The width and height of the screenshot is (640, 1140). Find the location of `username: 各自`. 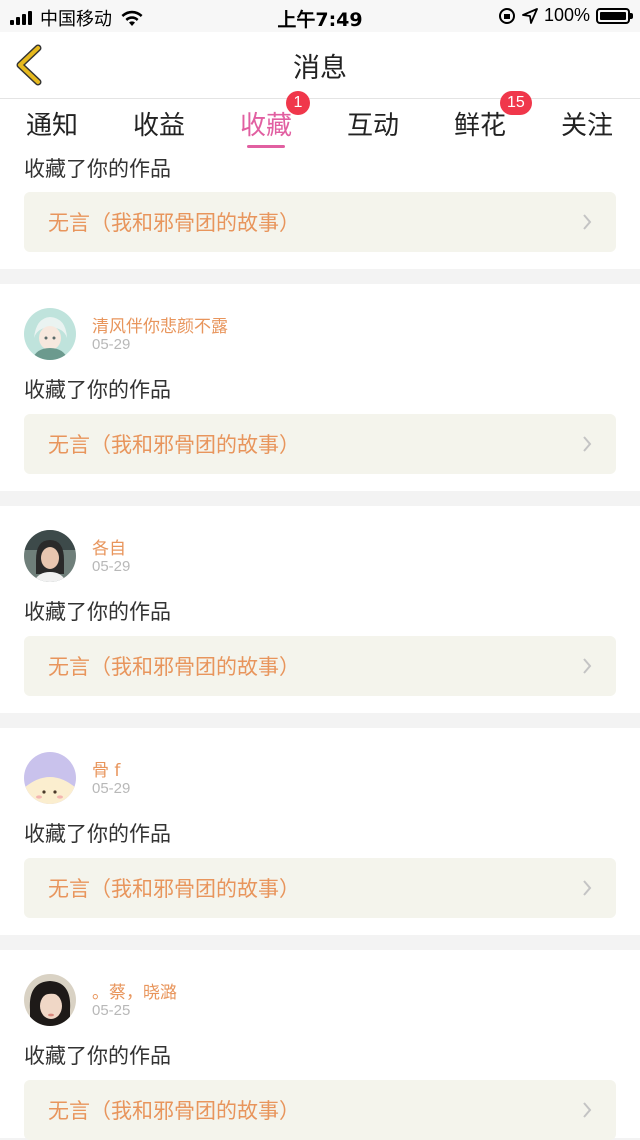

username: 各自 is located at coordinates (109, 546).